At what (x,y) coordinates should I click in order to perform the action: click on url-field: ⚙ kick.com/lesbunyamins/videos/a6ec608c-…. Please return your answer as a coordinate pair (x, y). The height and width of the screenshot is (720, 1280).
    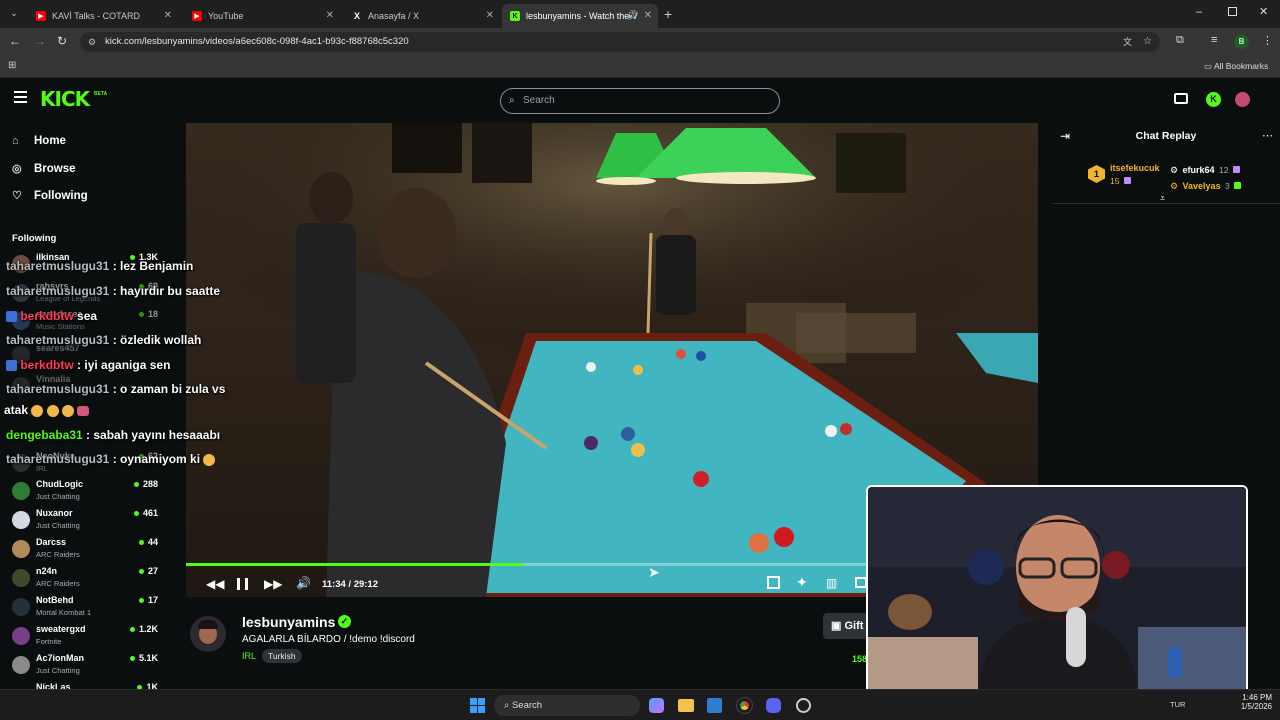
    Looking at the image, I should click on (620, 42).